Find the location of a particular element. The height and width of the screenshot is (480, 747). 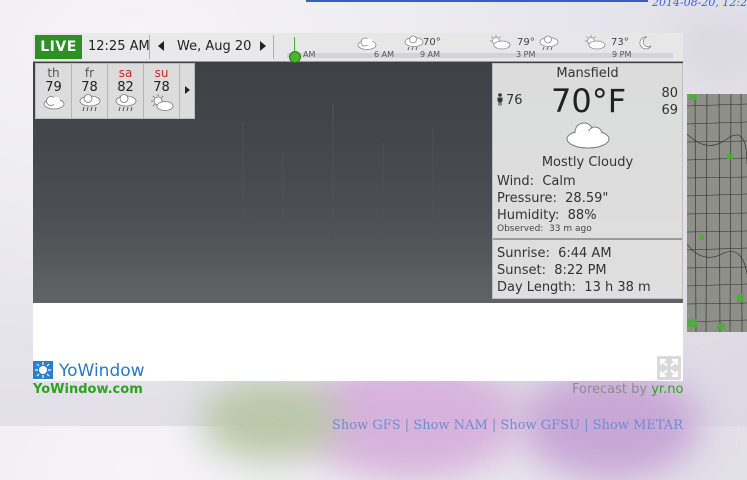

yowindow-logo: YoWindow is located at coordinates (98, 371).